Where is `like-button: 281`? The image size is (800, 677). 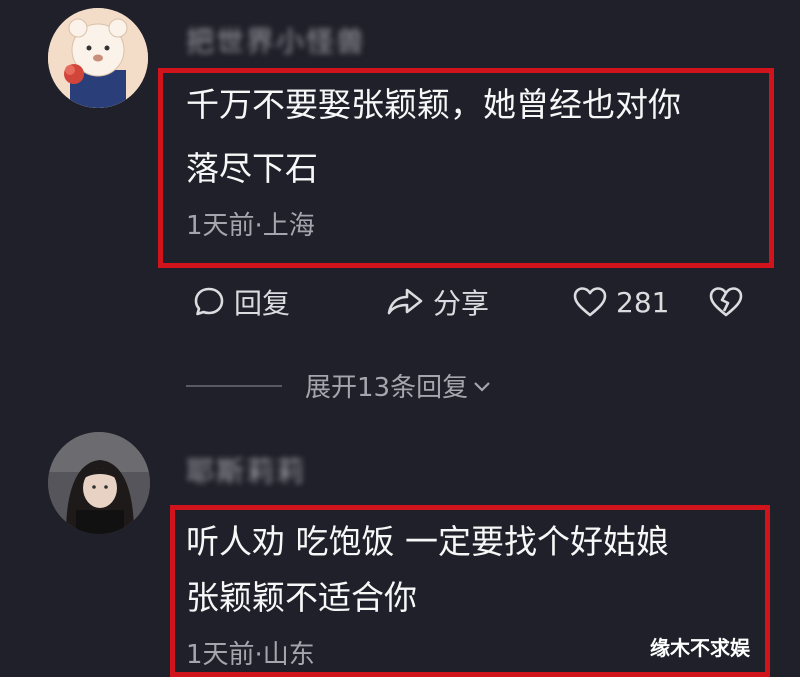 like-button: 281 is located at coordinates (620, 302).